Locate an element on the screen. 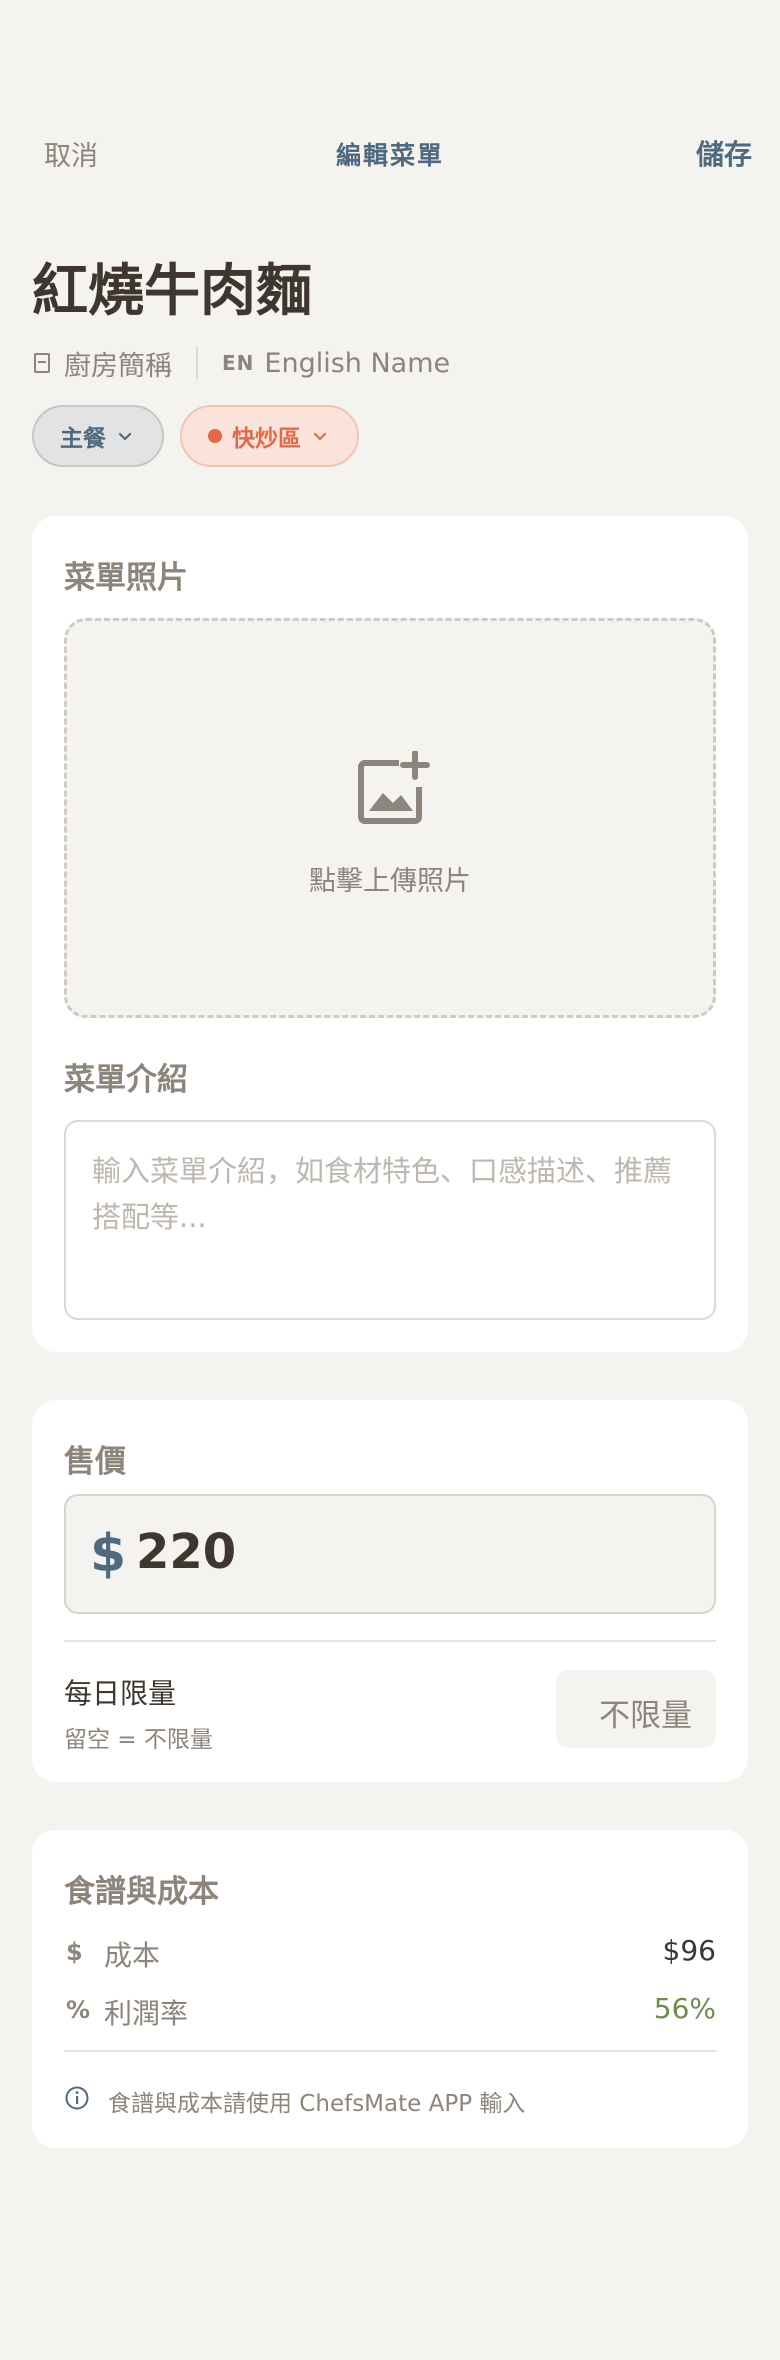 This screenshot has width=780, height=2360. upload-photo-label: 點擊上傳照片 is located at coordinates (390, 881).